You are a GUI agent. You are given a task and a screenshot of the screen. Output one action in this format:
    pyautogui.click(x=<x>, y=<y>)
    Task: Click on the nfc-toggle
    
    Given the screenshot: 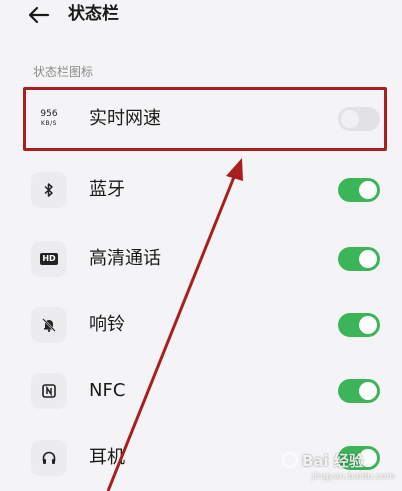 What is the action you would take?
    pyautogui.click(x=359, y=391)
    